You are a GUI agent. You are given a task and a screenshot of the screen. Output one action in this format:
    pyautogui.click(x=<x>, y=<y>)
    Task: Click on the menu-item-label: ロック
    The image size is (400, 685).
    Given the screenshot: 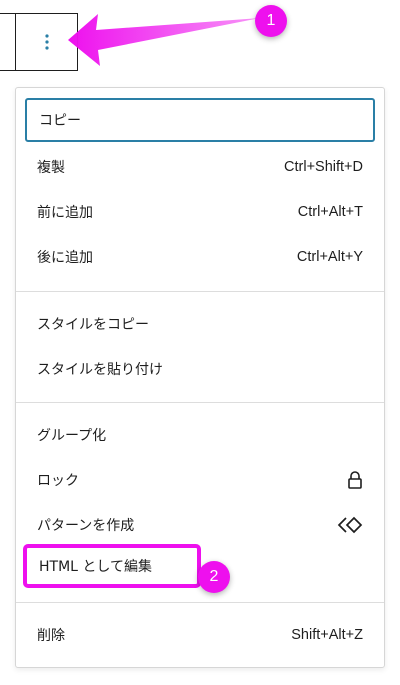 What is the action you would take?
    pyautogui.click(x=58, y=481)
    